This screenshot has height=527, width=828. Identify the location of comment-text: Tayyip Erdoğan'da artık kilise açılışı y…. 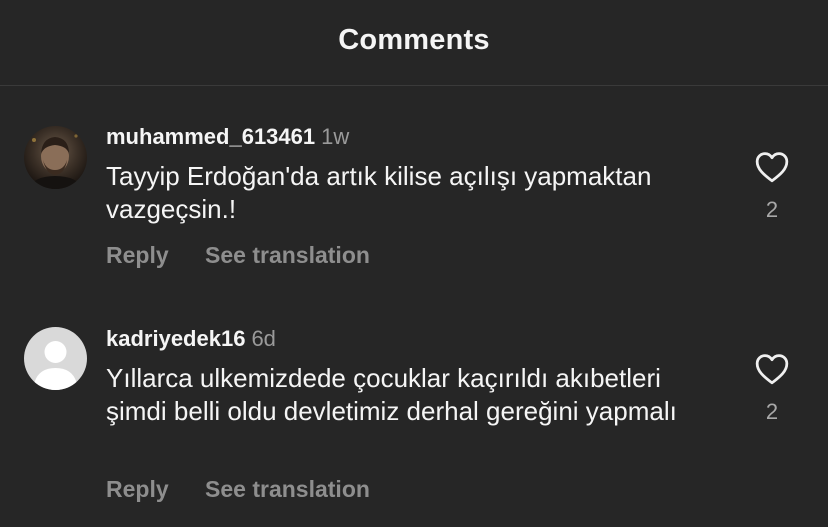
(379, 192).